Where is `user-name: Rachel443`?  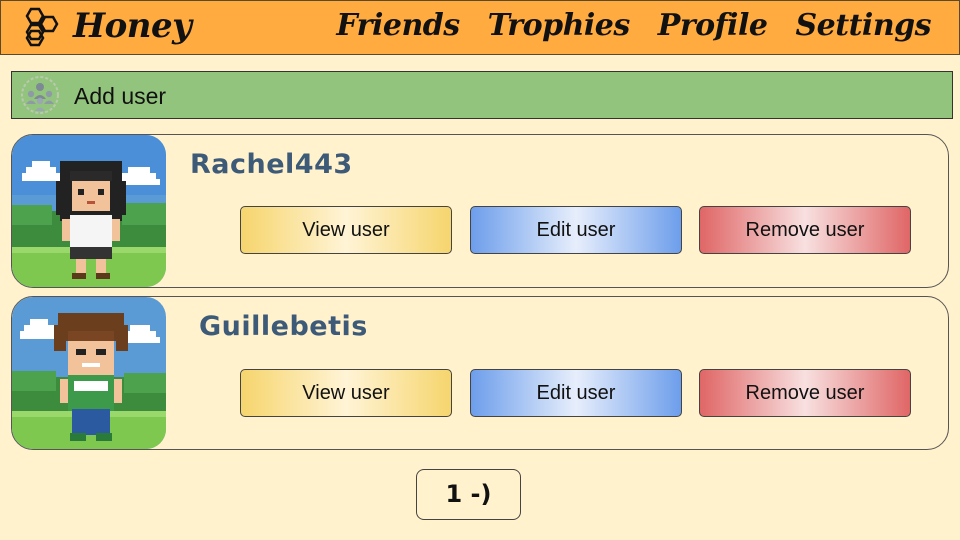 user-name: Rachel443 is located at coordinates (271, 164).